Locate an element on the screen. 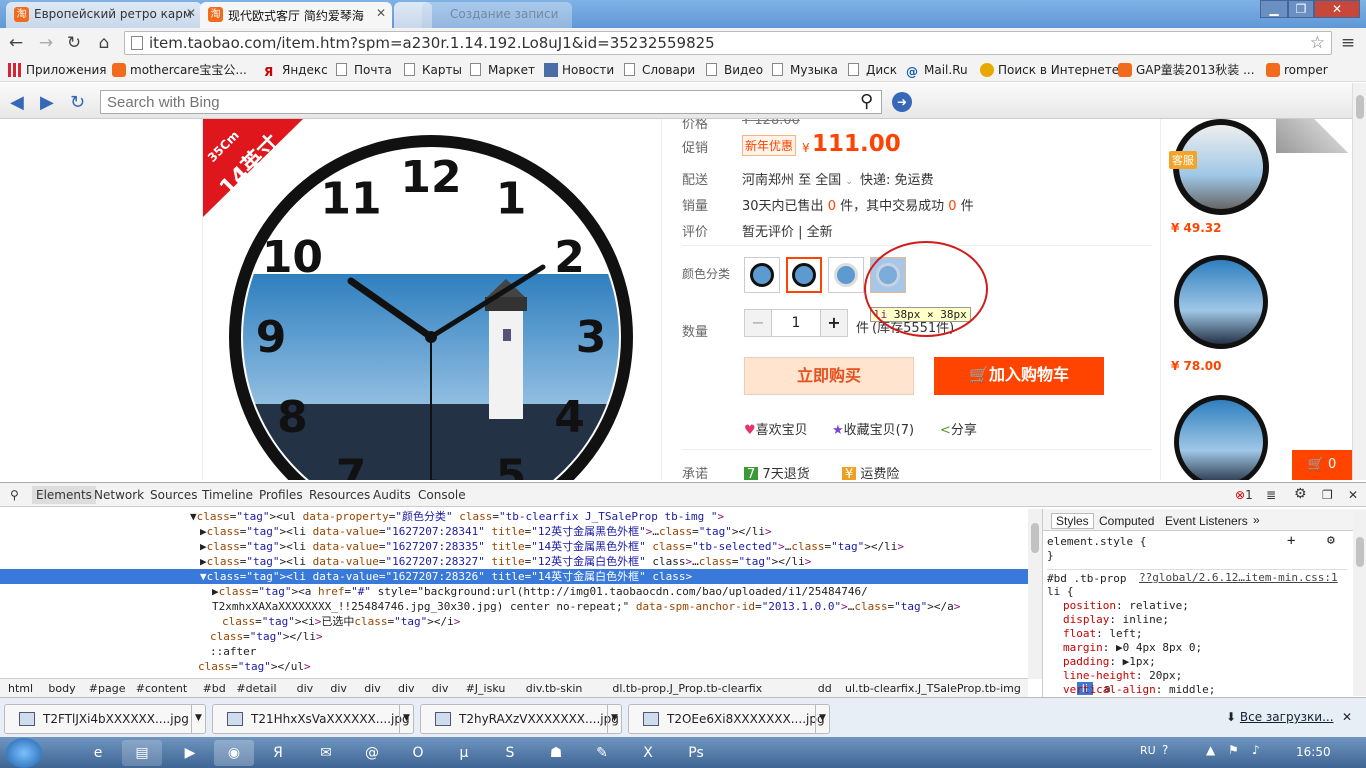 This screenshot has height=768, width=1366. breadcrumb-item: dd is located at coordinates (825, 688).